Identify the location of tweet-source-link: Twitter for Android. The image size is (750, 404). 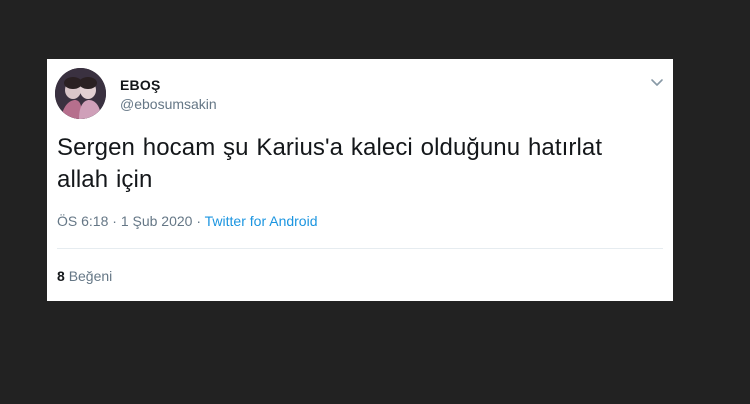
(261, 221).